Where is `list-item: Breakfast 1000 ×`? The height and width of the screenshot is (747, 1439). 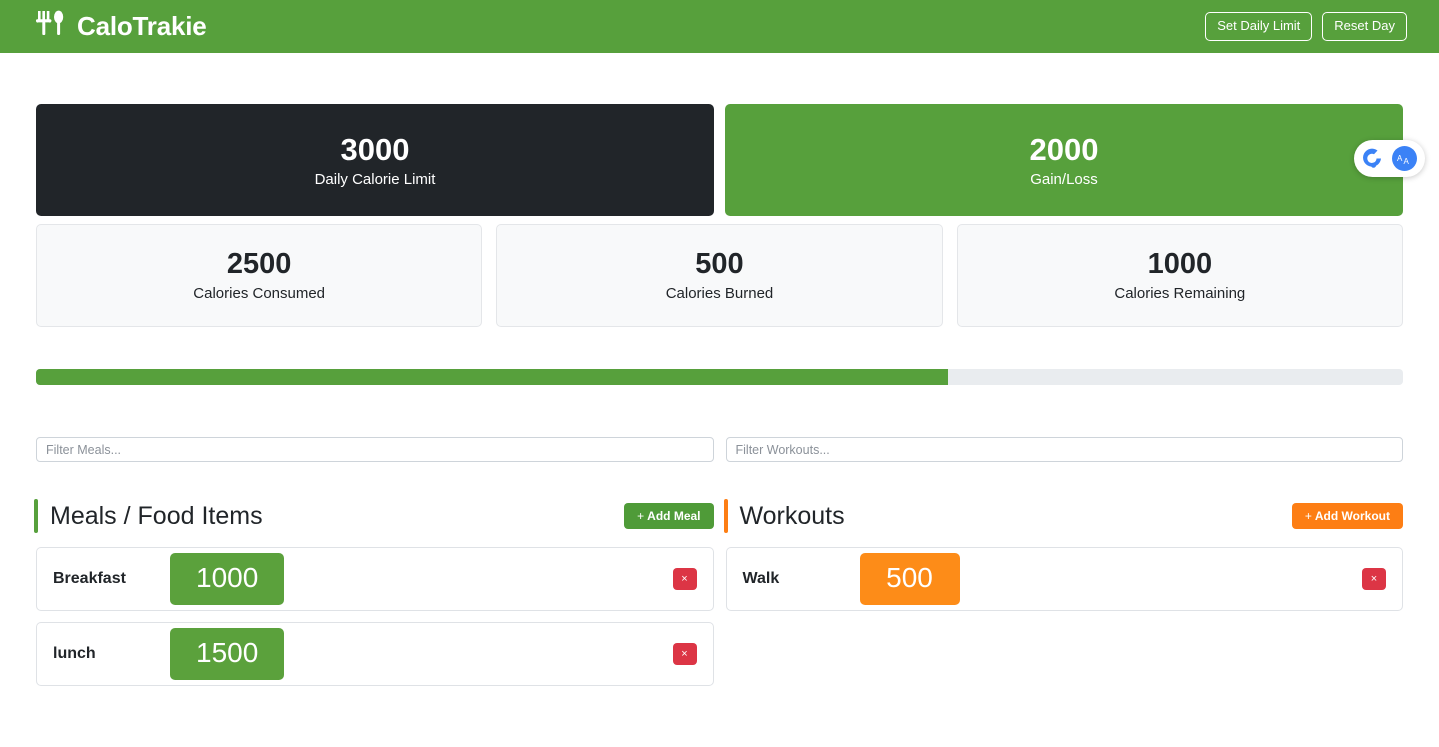
list-item: Breakfast 1000 × is located at coordinates (375, 579).